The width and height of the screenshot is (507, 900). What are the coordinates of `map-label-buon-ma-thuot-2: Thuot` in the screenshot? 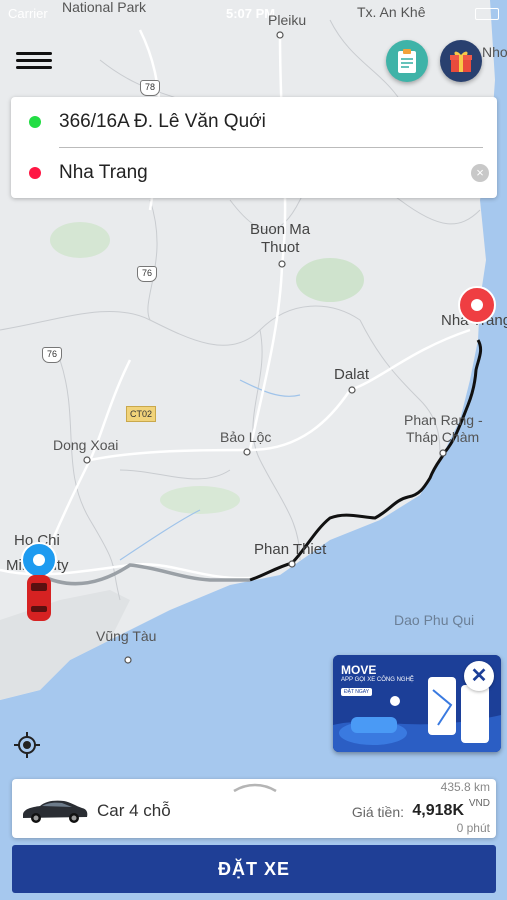 It's located at (280, 247).